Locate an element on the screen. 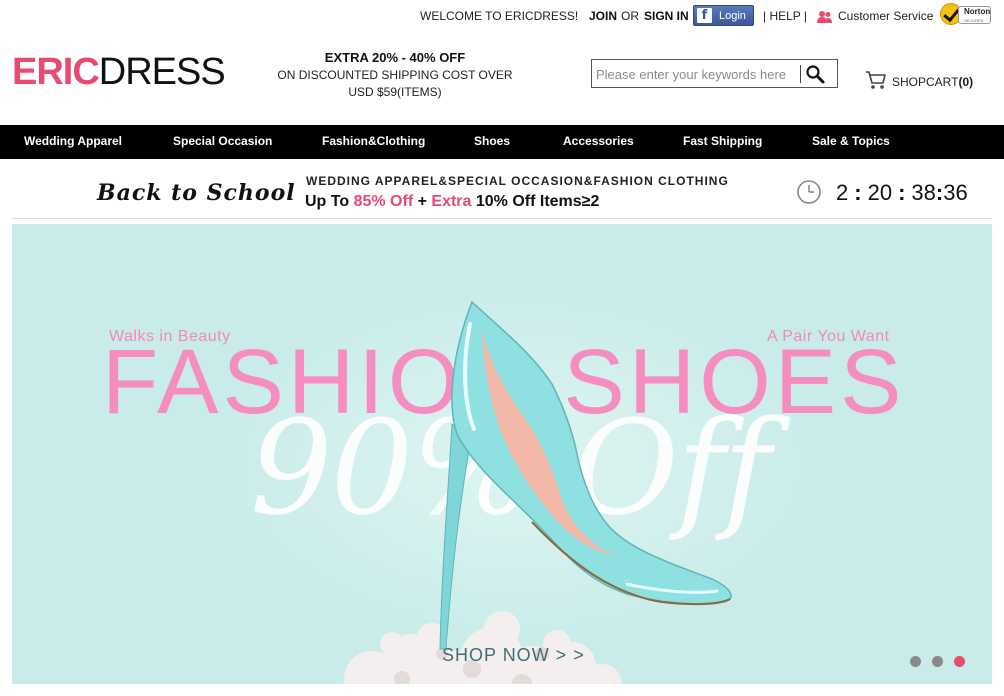  promo-offer: Up To 85% Off + Extra 10% Off Items≥2 is located at coordinates (452, 201).